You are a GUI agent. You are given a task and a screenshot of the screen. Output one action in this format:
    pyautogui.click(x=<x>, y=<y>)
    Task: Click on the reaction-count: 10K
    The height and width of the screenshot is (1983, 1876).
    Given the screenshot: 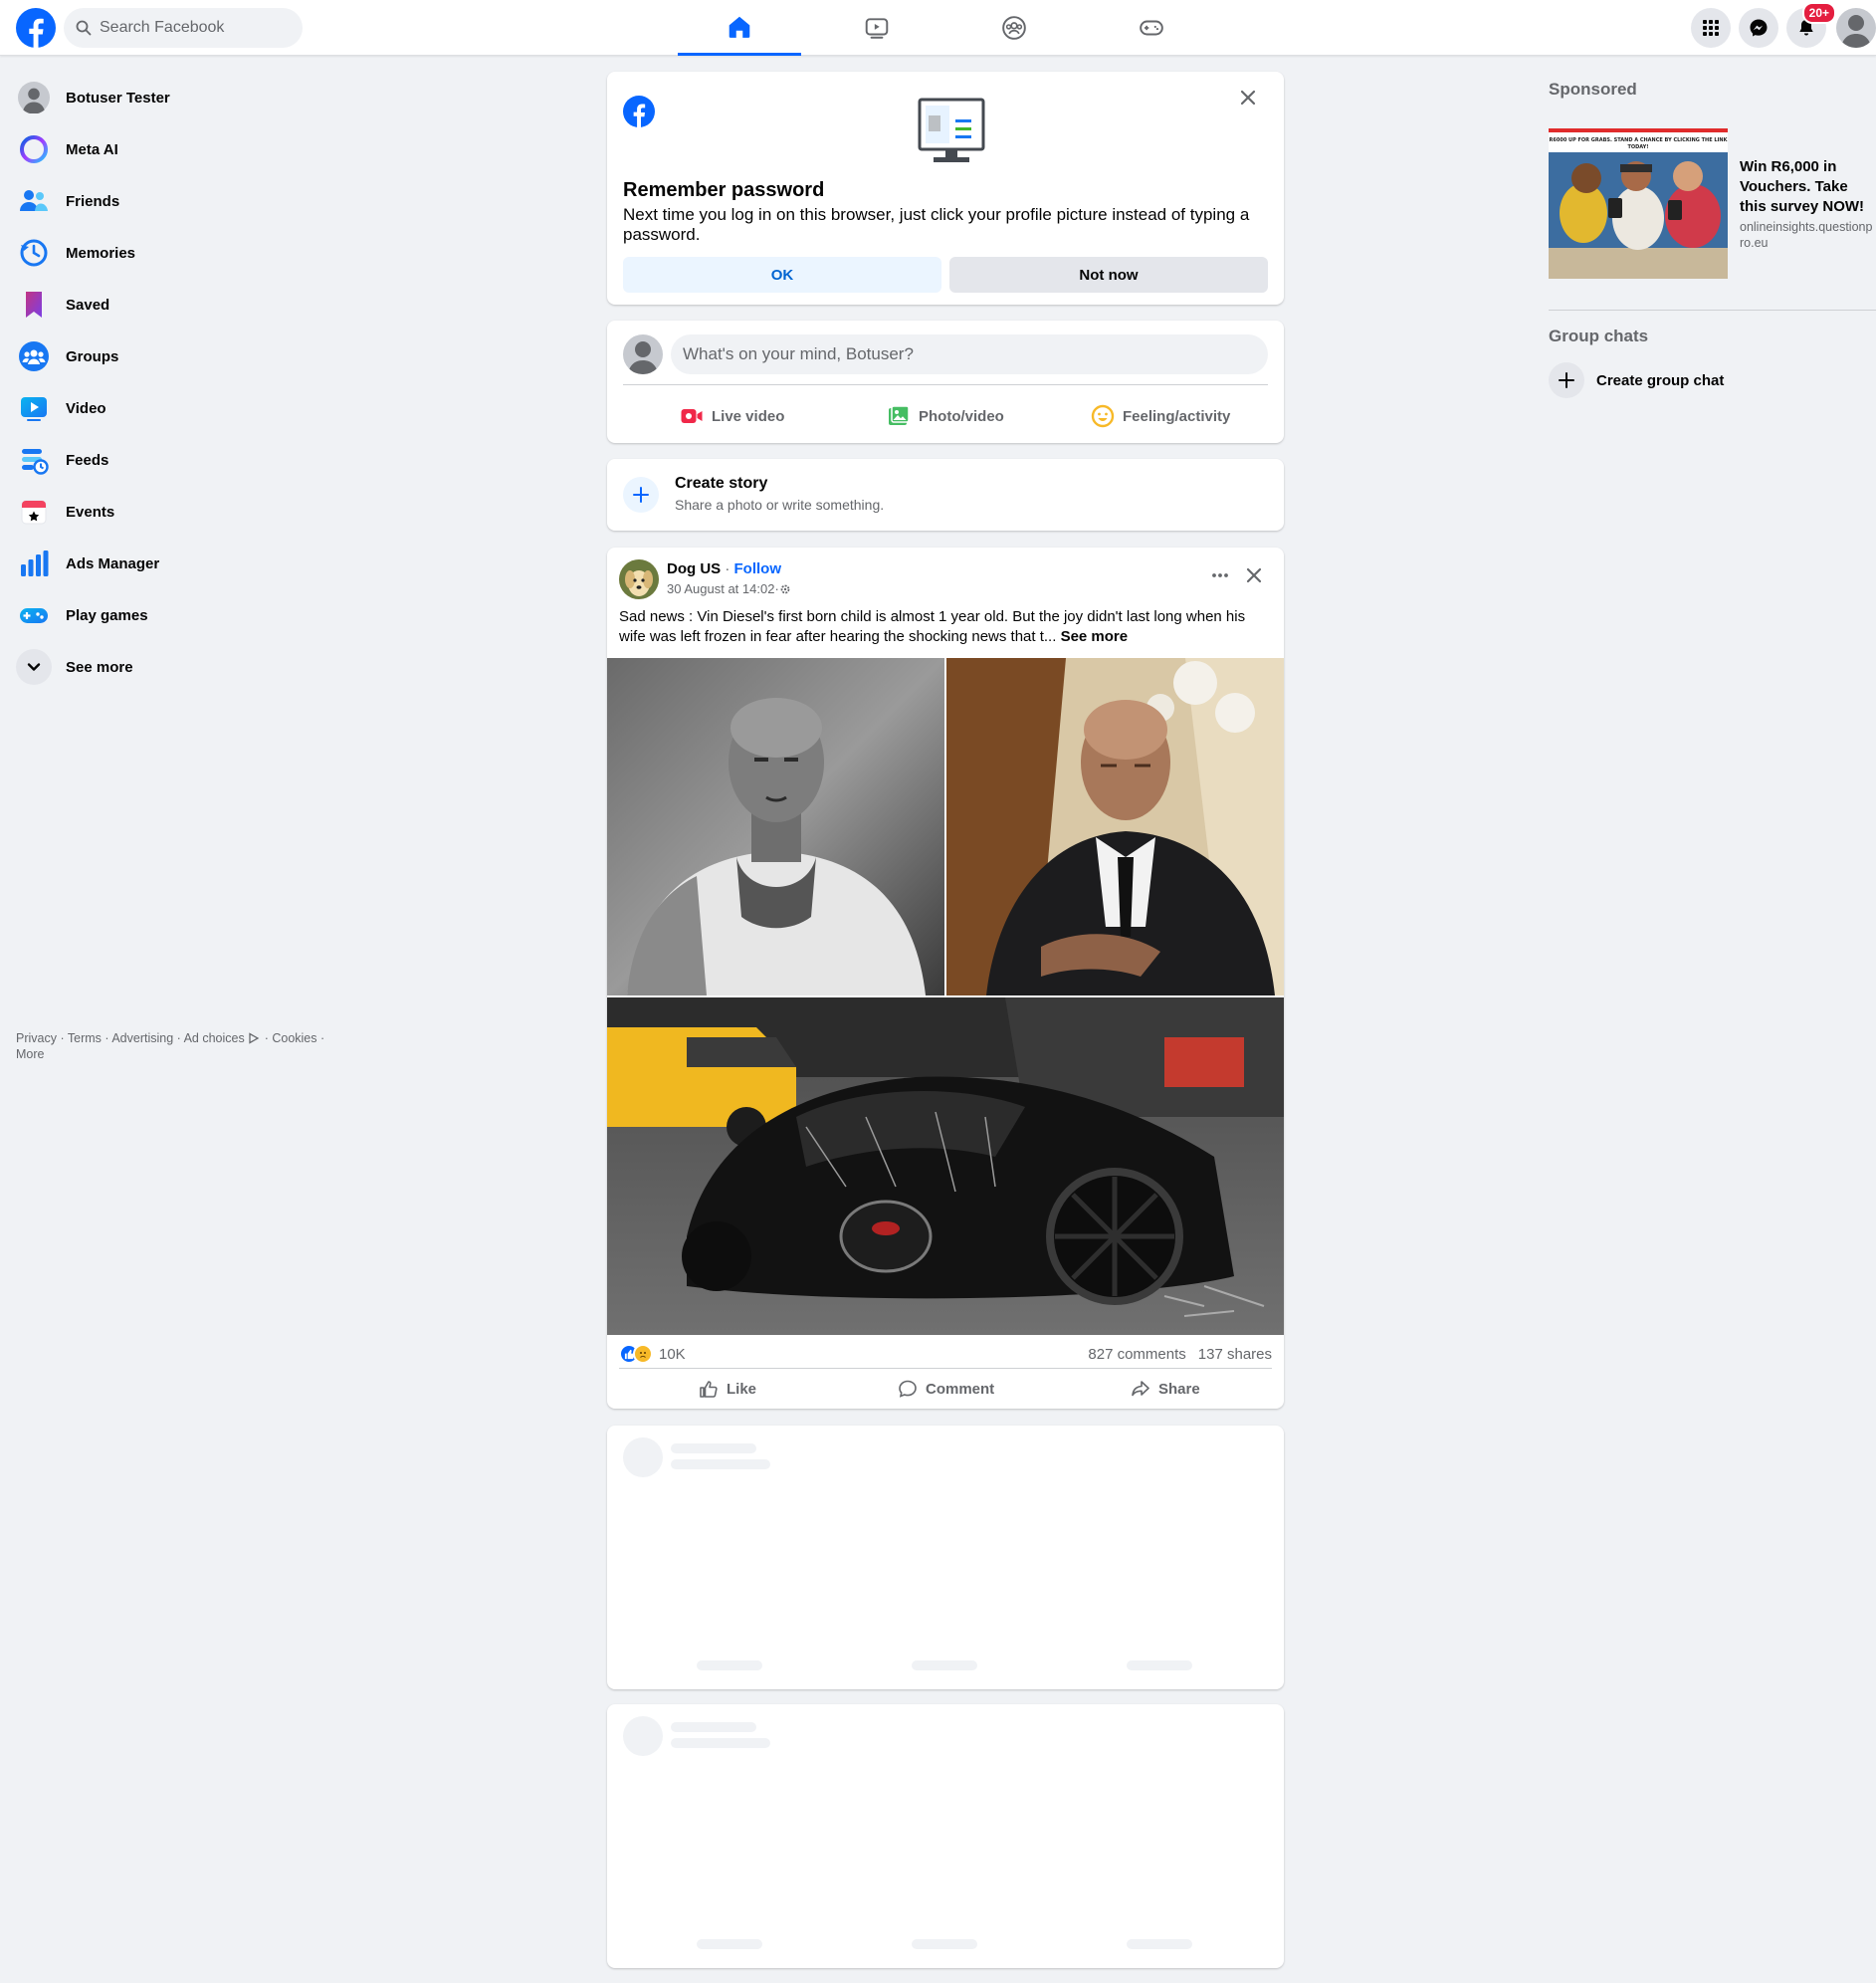 What is the action you would take?
    pyautogui.click(x=672, y=1354)
    